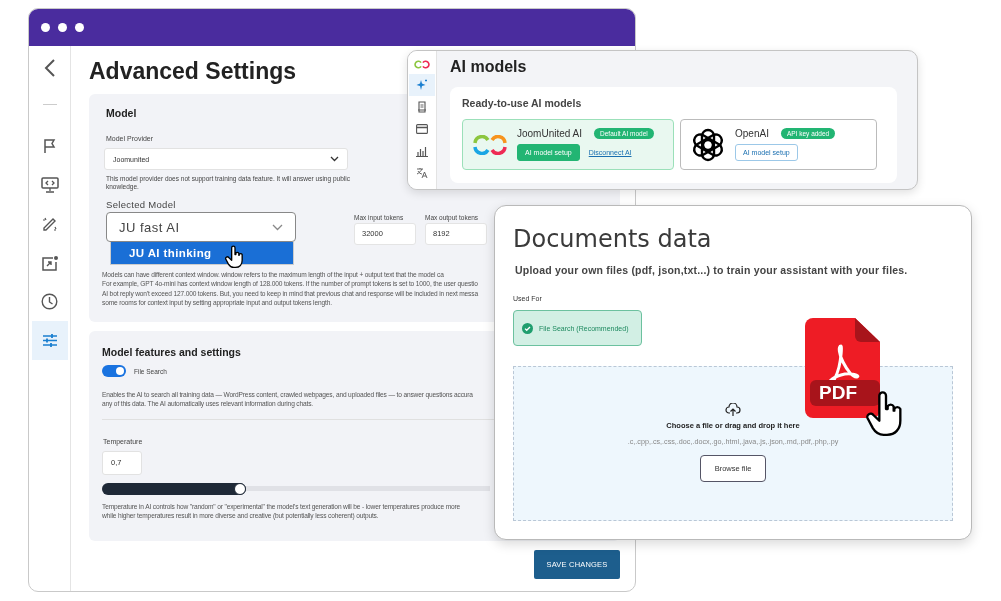  What do you see at coordinates (422, 129) in the screenshot?
I see `card-icon` at bounding box center [422, 129].